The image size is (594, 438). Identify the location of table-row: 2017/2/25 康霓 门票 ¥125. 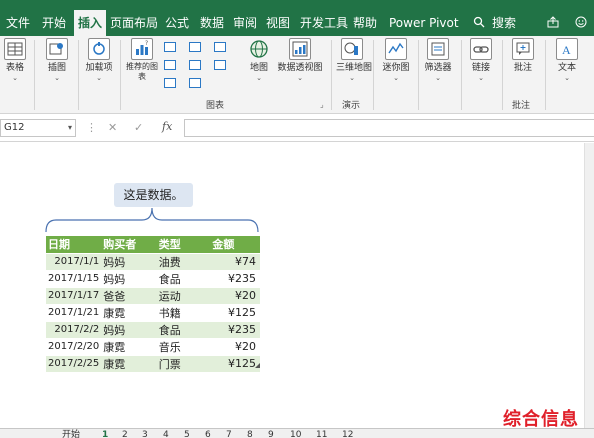
(153, 363).